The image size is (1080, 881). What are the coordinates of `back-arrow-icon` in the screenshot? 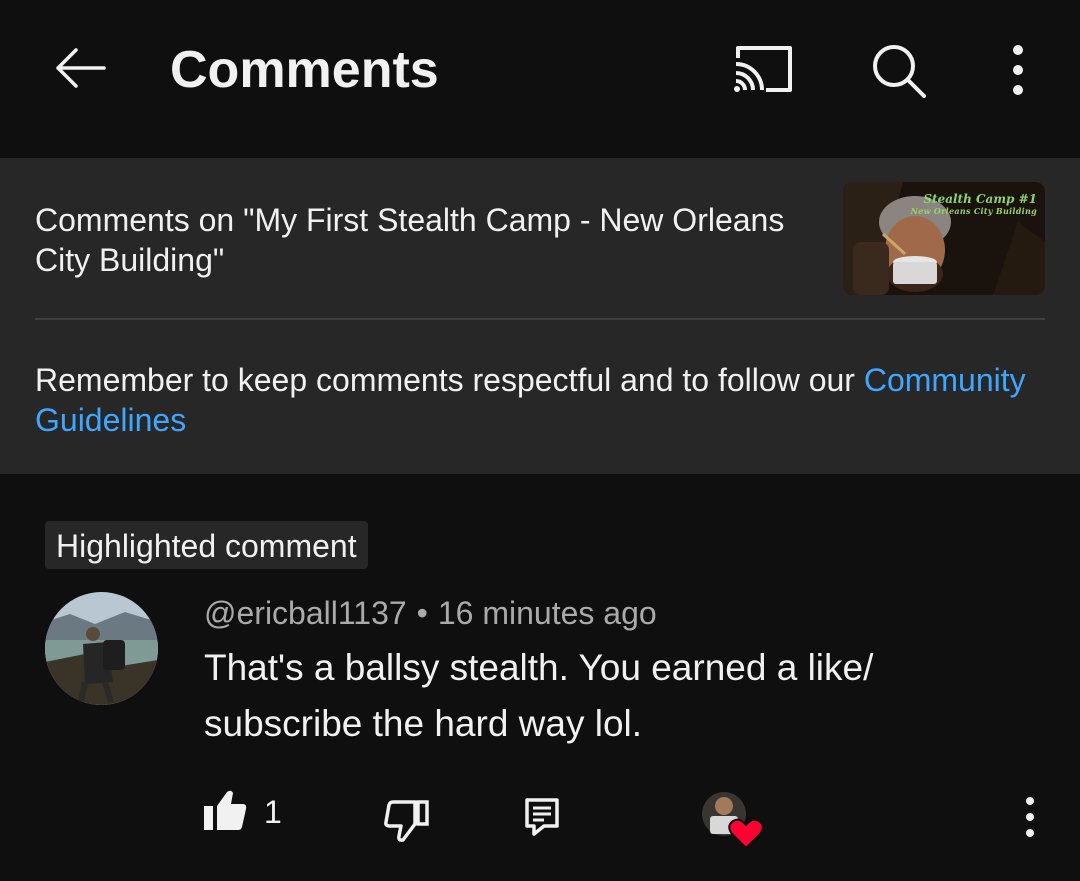 It's located at (81, 68).